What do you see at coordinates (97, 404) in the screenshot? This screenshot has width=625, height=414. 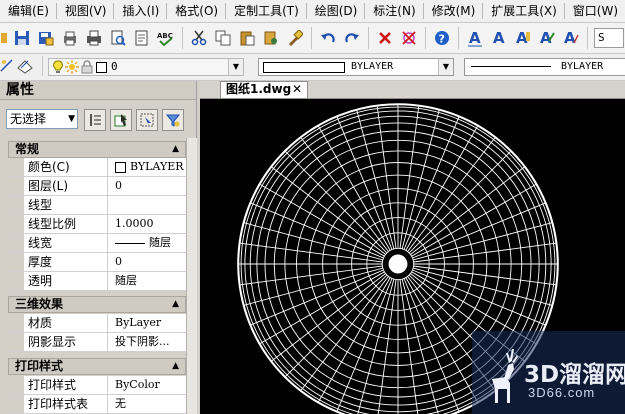 I see `property-row: 打印样式表无` at bounding box center [97, 404].